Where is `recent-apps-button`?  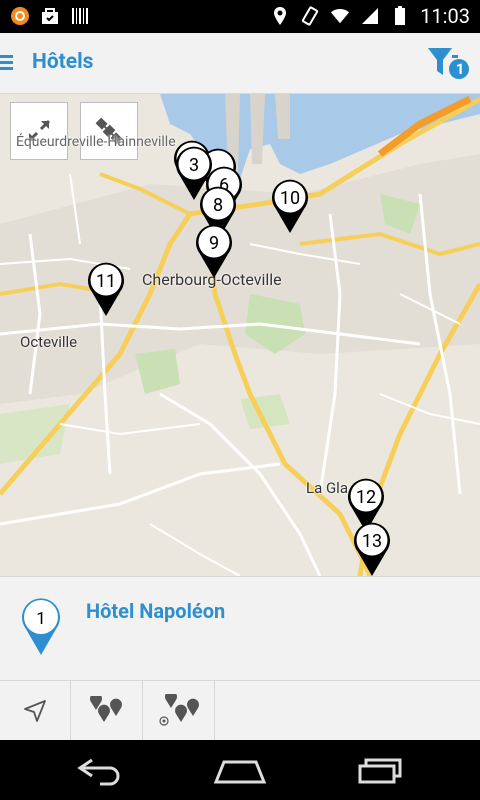 recent-apps-button is located at coordinates (380, 770).